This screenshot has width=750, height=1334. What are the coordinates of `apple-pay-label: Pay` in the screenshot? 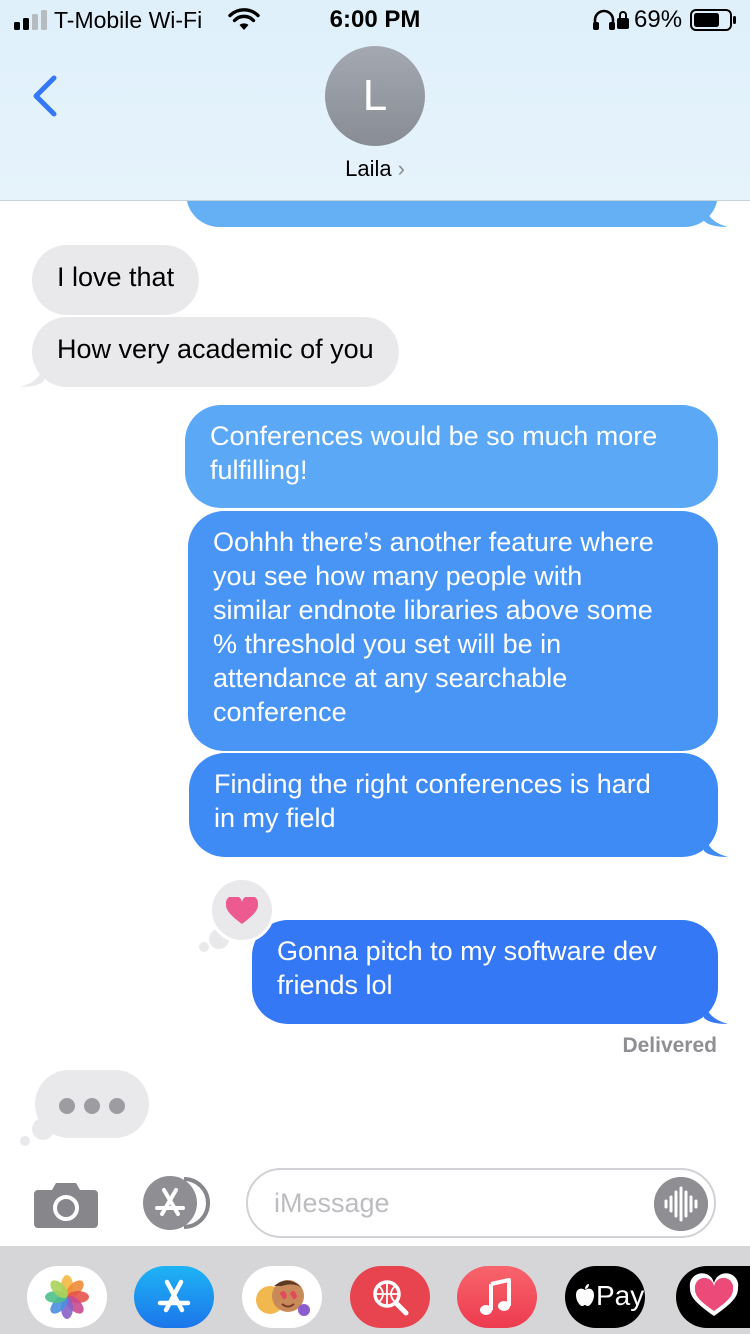 It's located at (620, 1295).